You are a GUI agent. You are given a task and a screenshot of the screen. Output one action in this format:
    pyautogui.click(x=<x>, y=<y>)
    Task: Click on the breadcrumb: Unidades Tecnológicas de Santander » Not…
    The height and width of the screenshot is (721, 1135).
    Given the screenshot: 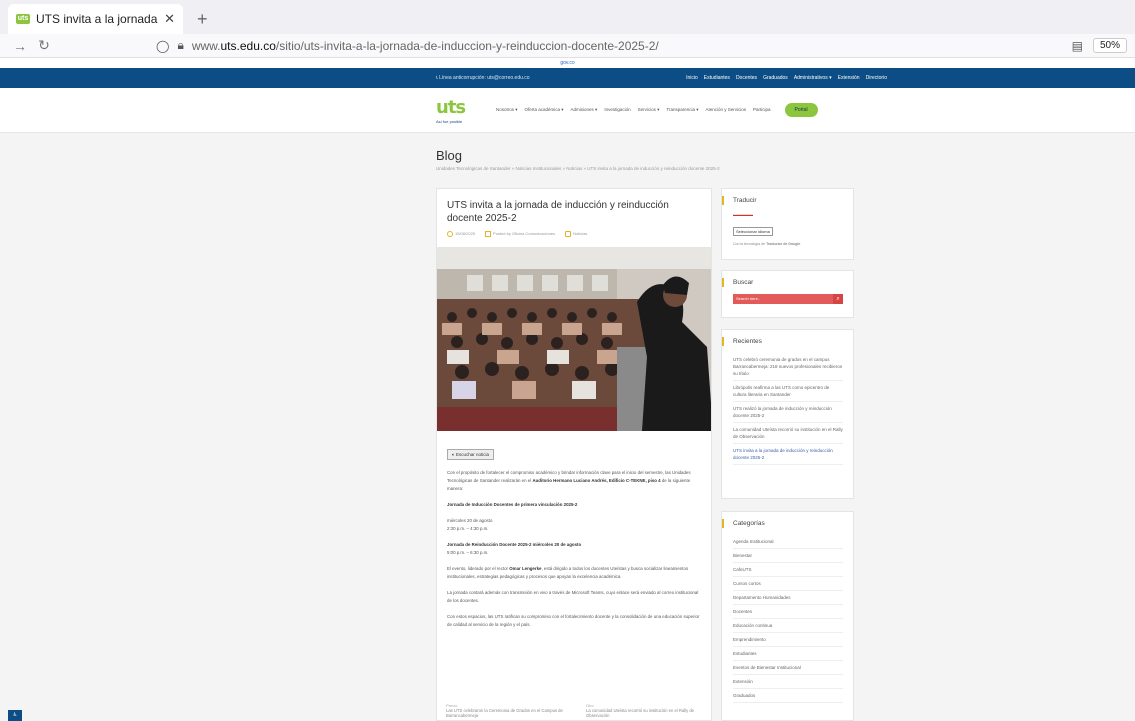 What is the action you would take?
    pyautogui.click(x=578, y=168)
    